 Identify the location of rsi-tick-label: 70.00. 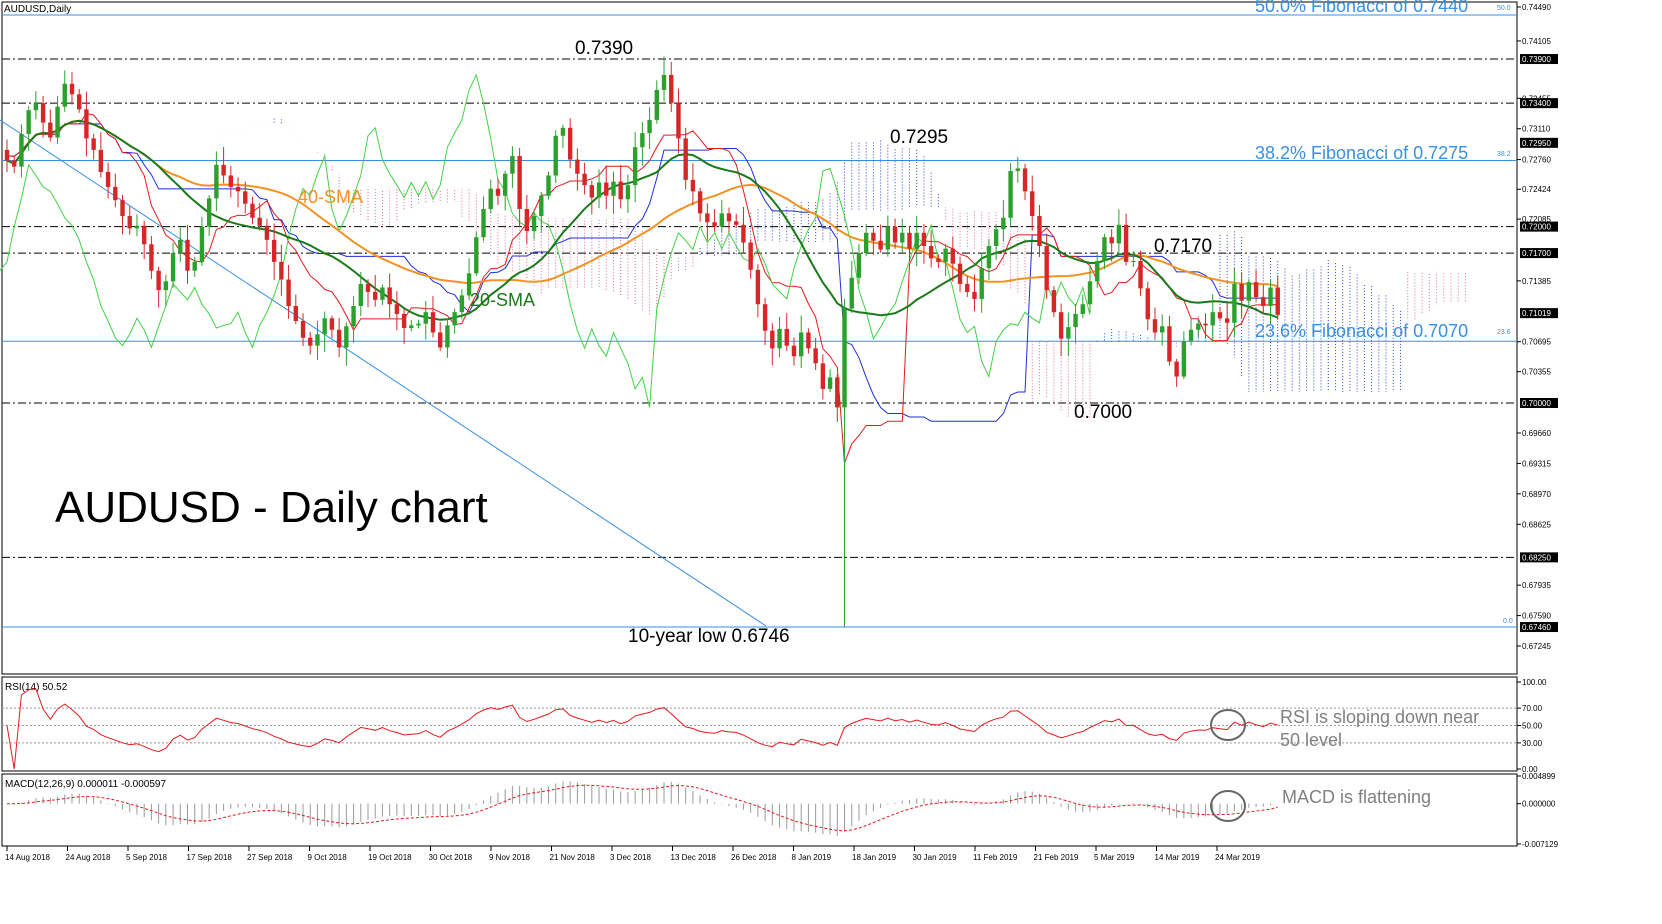
(1532, 708).